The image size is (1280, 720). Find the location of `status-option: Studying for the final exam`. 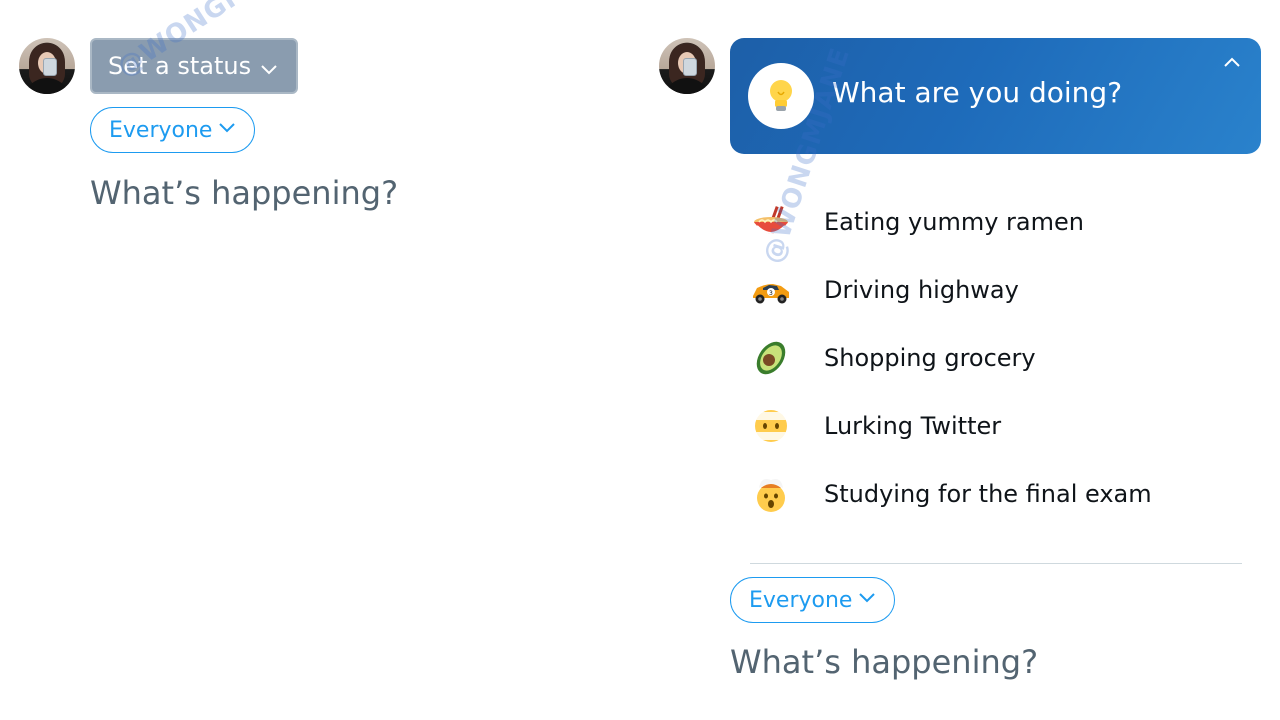

status-option: Studying for the final exam is located at coordinates (1000, 494).